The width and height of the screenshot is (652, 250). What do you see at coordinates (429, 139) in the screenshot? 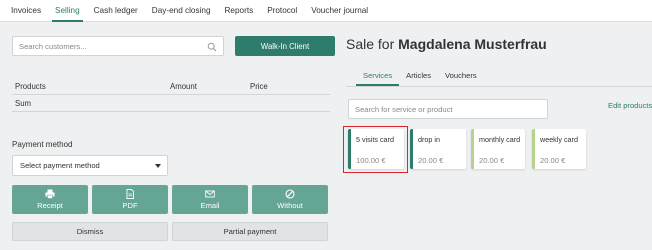
I see `service-card-name: drop in` at bounding box center [429, 139].